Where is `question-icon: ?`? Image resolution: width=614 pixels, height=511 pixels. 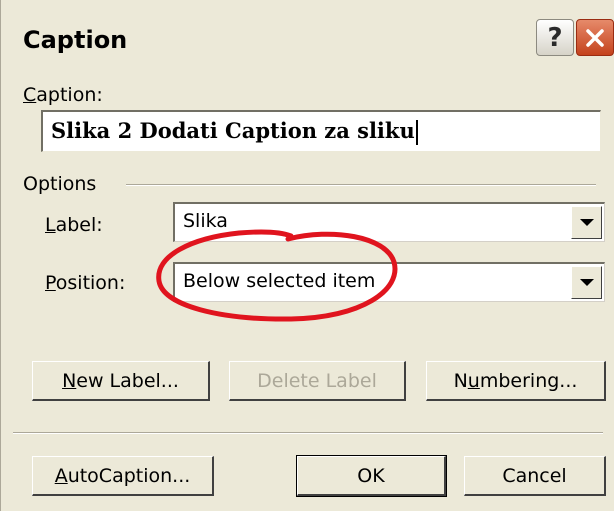
question-icon: ? is located at coordinates (555, 37).